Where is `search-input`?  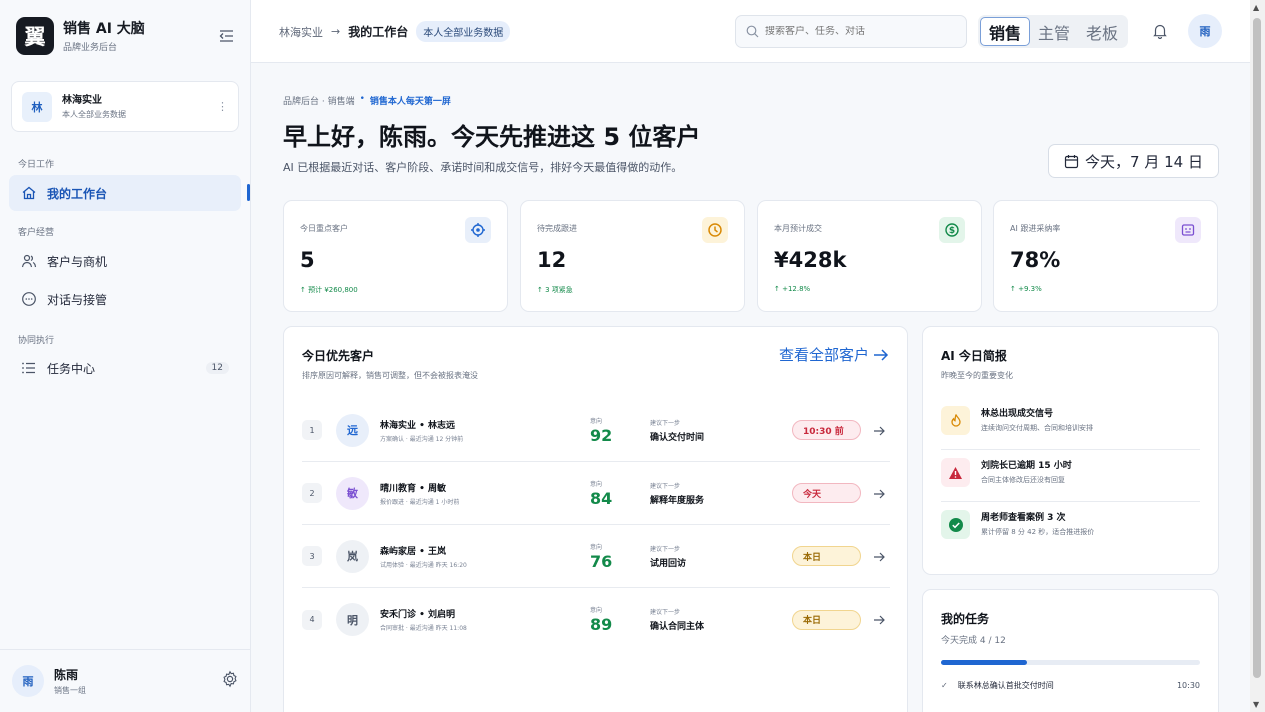
search-input is located at coordinates (855, 31).